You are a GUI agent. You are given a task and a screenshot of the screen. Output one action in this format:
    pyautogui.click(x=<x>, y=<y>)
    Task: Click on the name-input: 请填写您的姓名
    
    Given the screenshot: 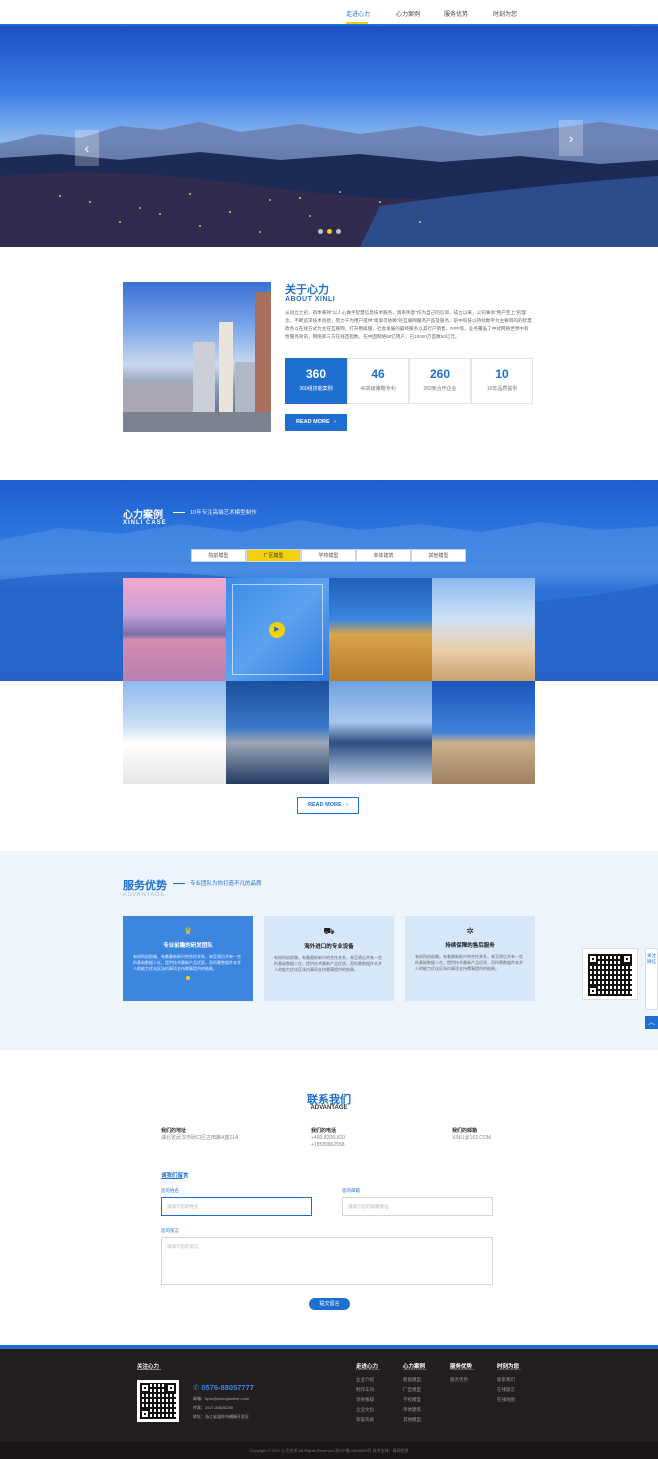 What is the action you would take?
    pyautogui.click(x=236, y=1206)
    